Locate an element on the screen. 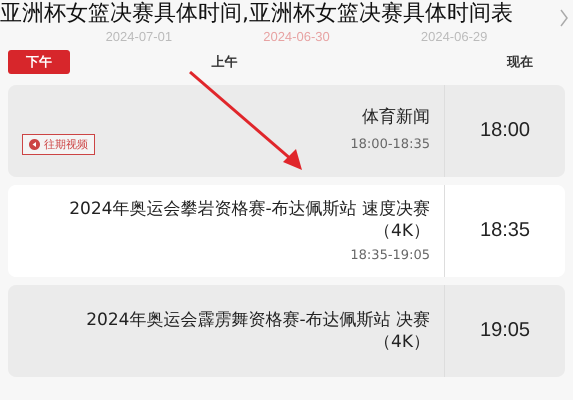  program-title: 2024年奥运会攀岩资格赛-布达佩斯站 速度决赛（4K） is located at coordinates (249, 220).